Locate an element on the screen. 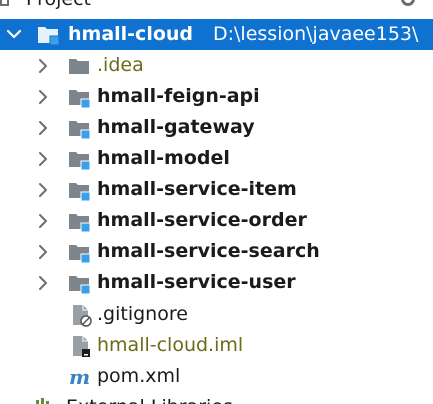 This screenshot has width=433, height=404. panel-title: Project is located at coordinates (58, 5).